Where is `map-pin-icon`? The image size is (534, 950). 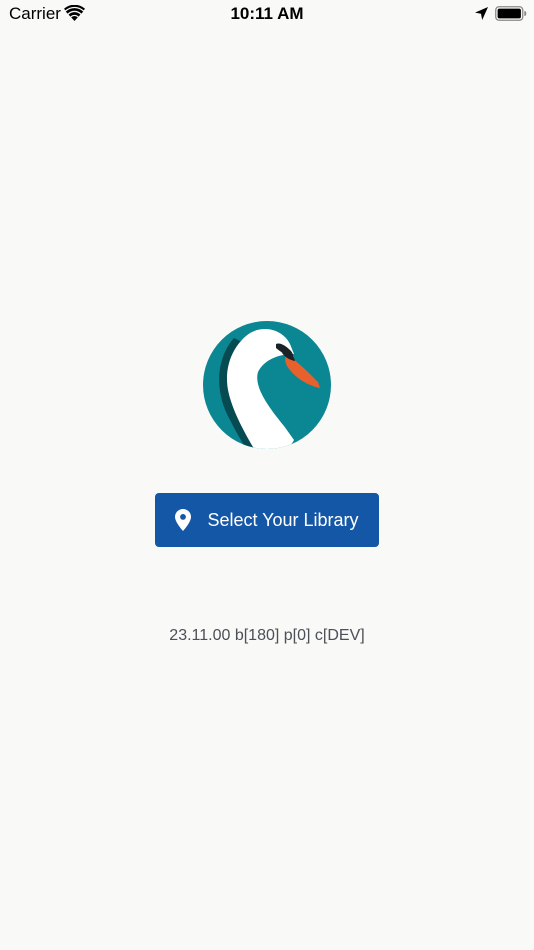 map-pin-icon is located at coordinates (183, 520).